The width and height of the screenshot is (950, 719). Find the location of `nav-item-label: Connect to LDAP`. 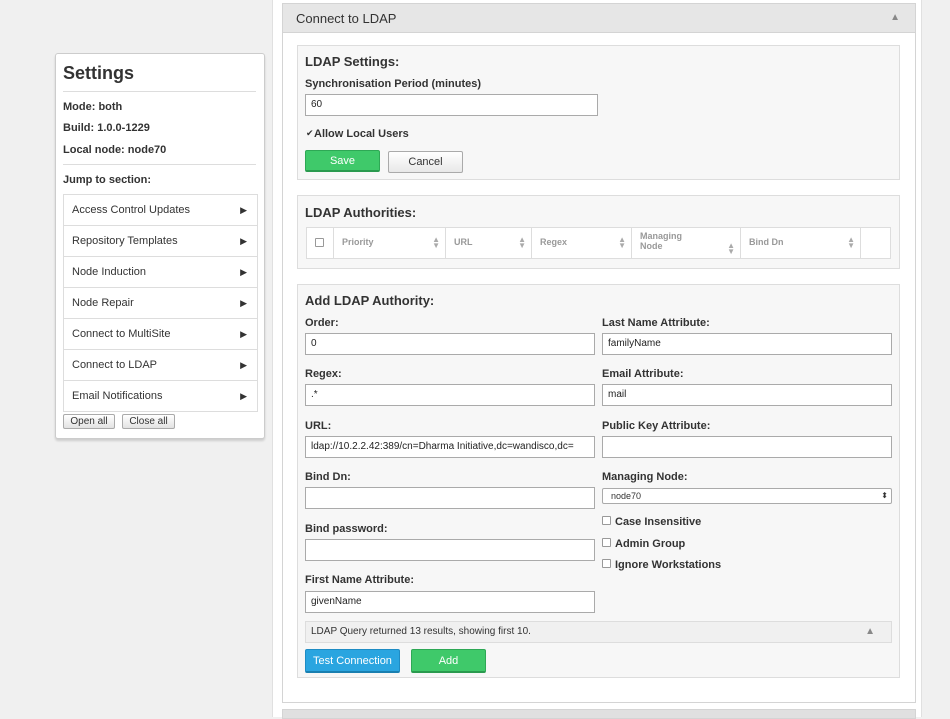

nav-item-label: Connect to LDAP is located at coordinates (114, 365).